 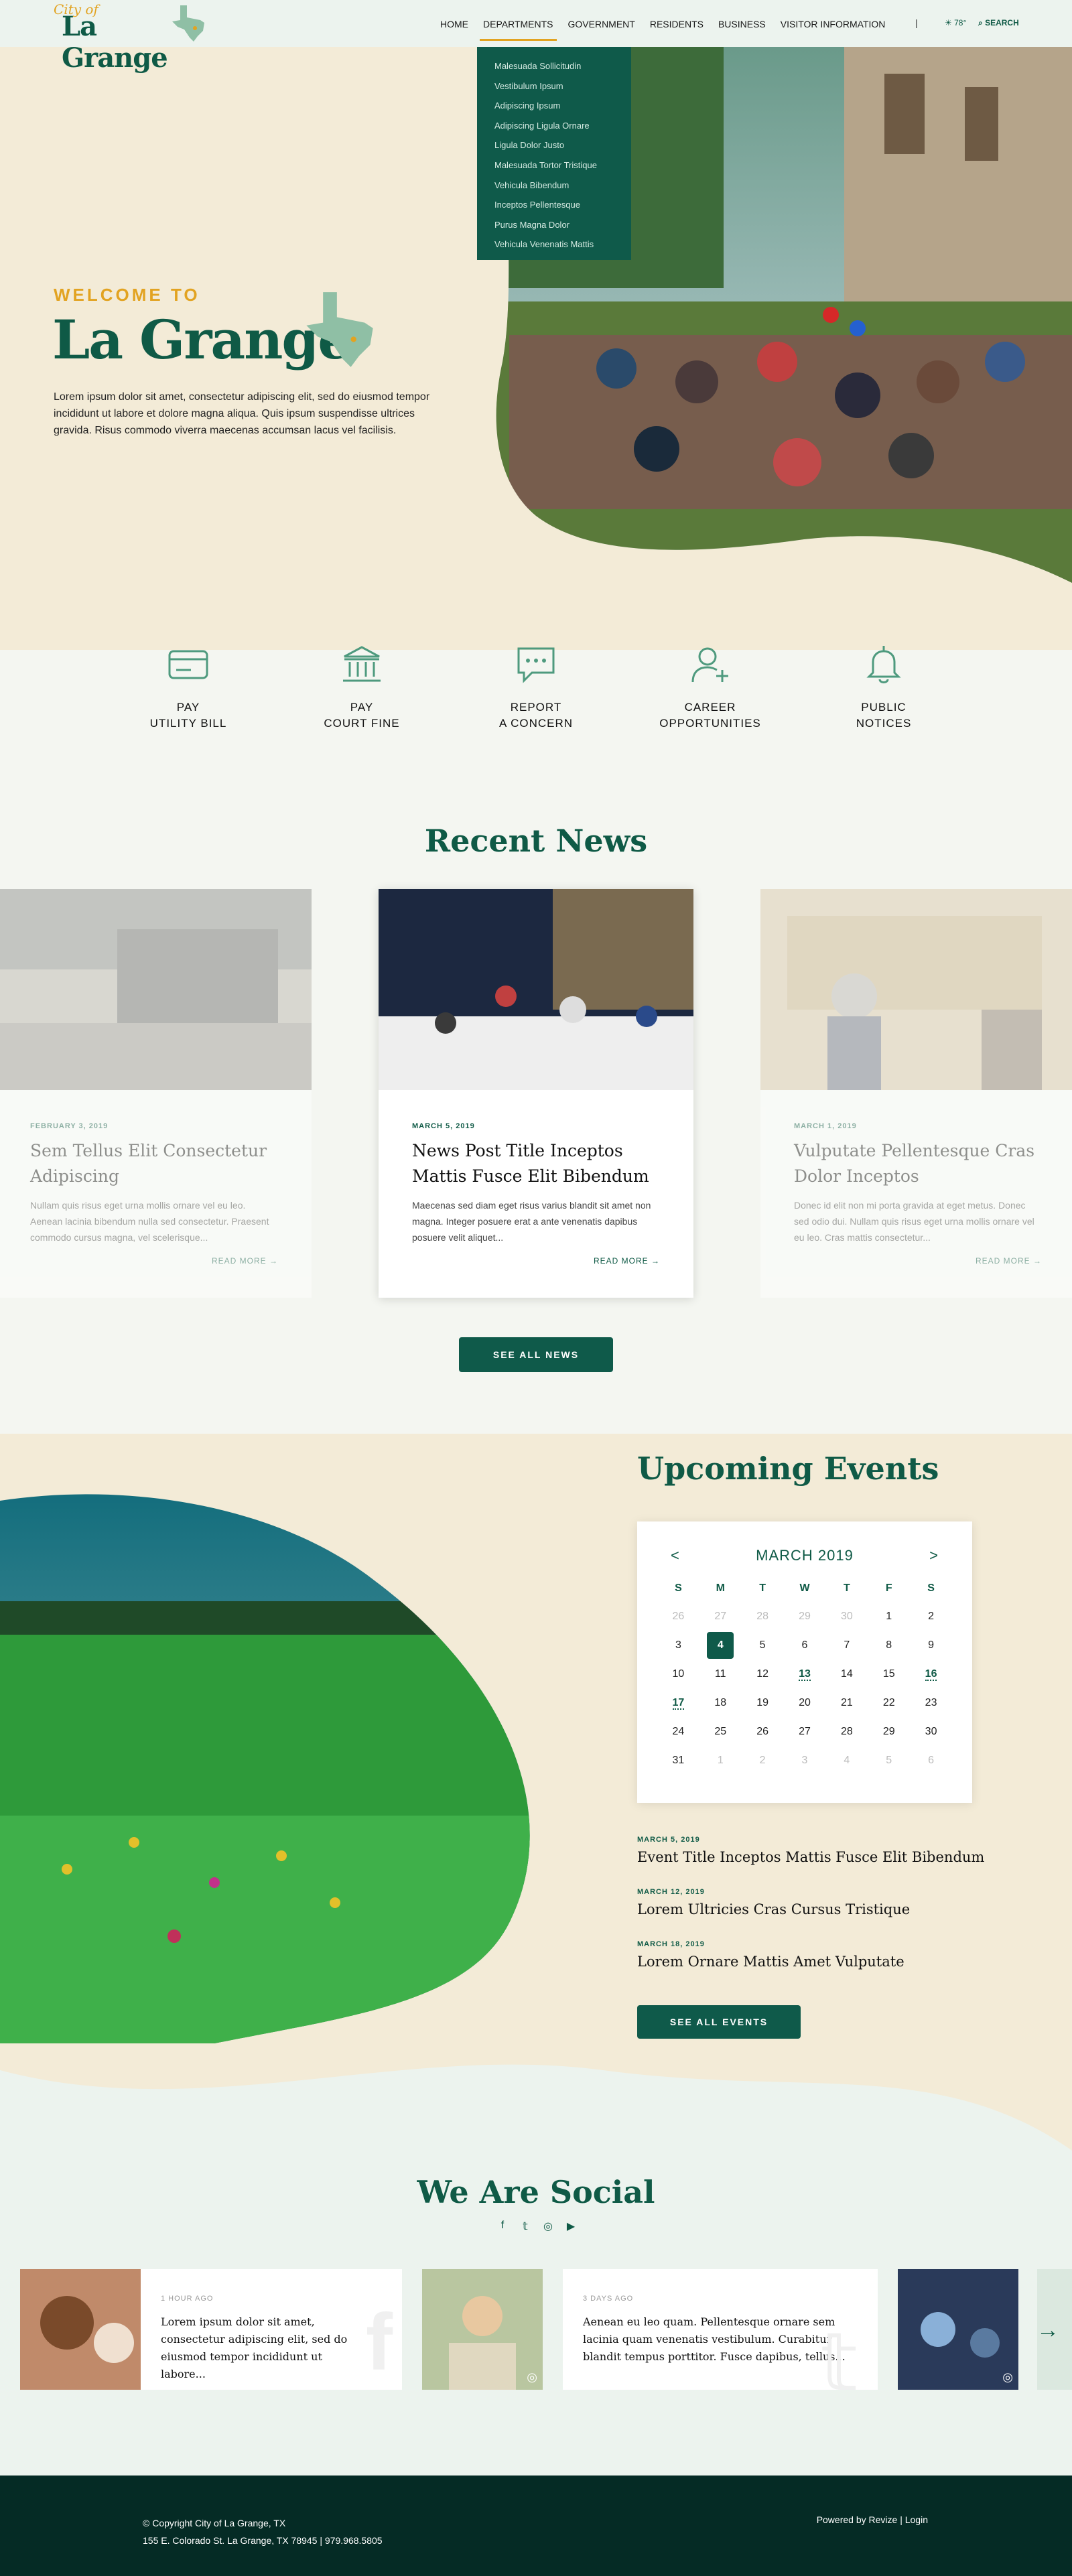 I want to click on weather-widget: ☀ 78°, so click(x=956, y=22).